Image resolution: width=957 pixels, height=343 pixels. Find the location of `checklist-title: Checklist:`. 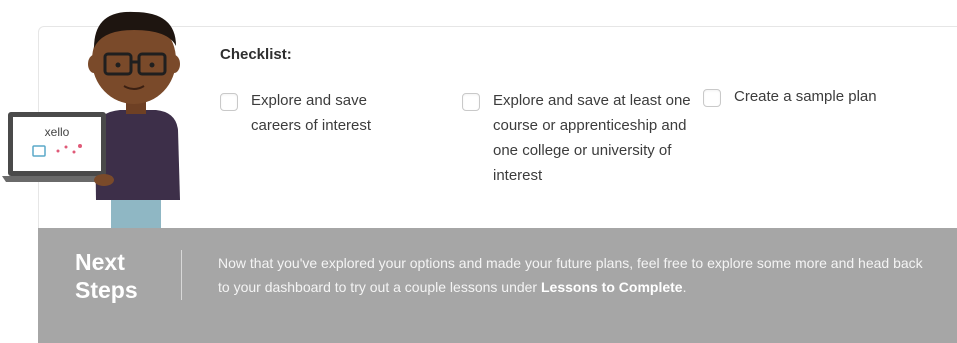

checklist-title: Checklist: is located at coordinates (256, 54).